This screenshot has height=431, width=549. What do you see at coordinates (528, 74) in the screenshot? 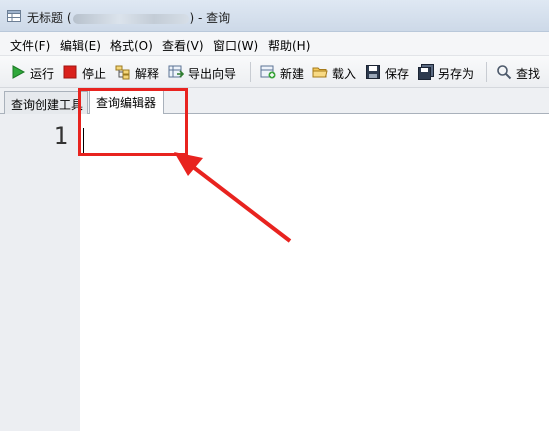
I see `find-label: 查找` at bounding box center [528, 74].